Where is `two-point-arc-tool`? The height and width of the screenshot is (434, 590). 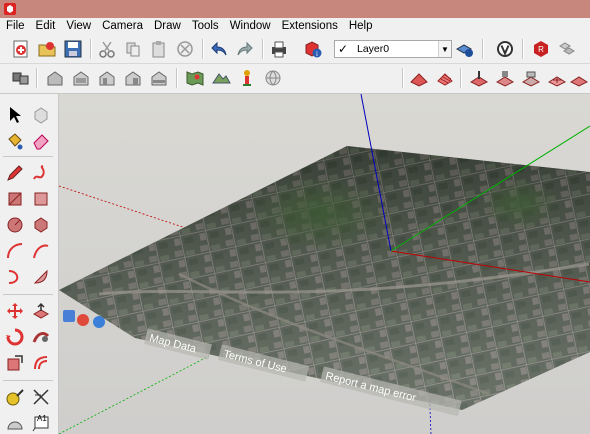 two-point-arc-tool is located at coordinates (41, 251).